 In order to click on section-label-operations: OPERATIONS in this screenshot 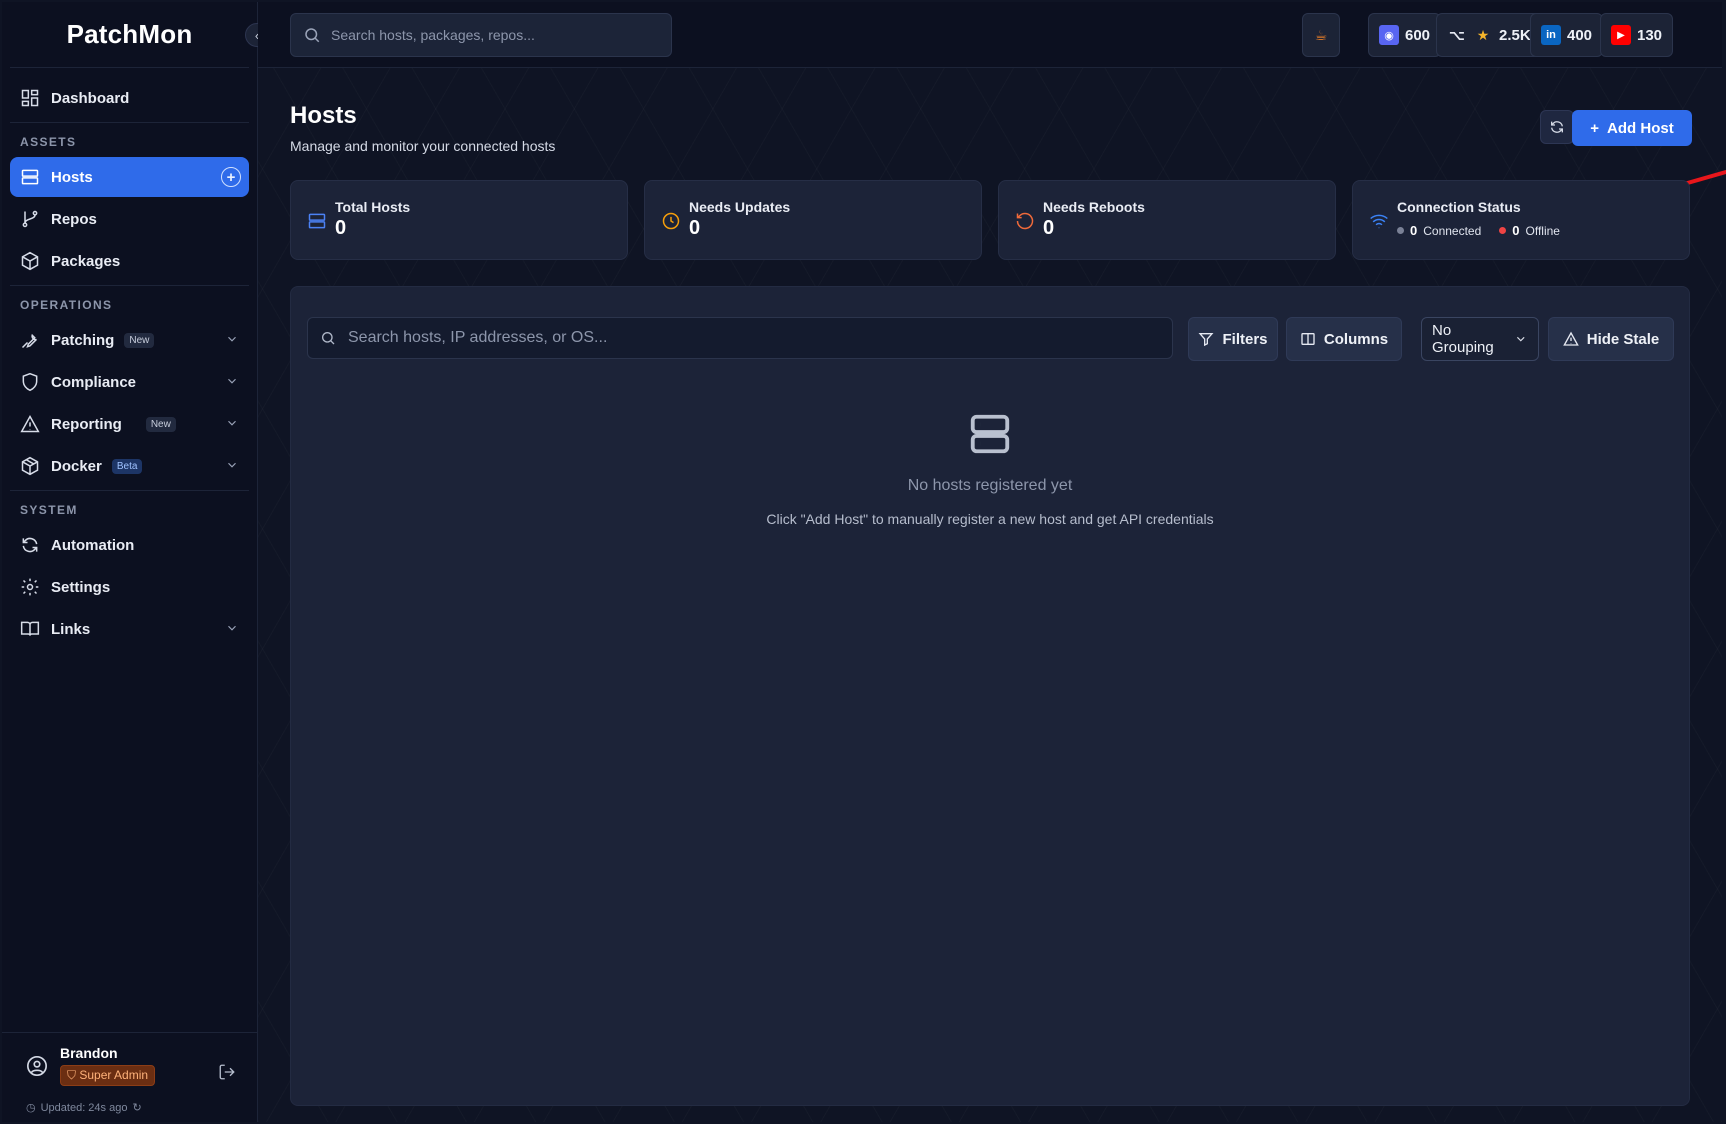, I will do `click(129, 302)`.